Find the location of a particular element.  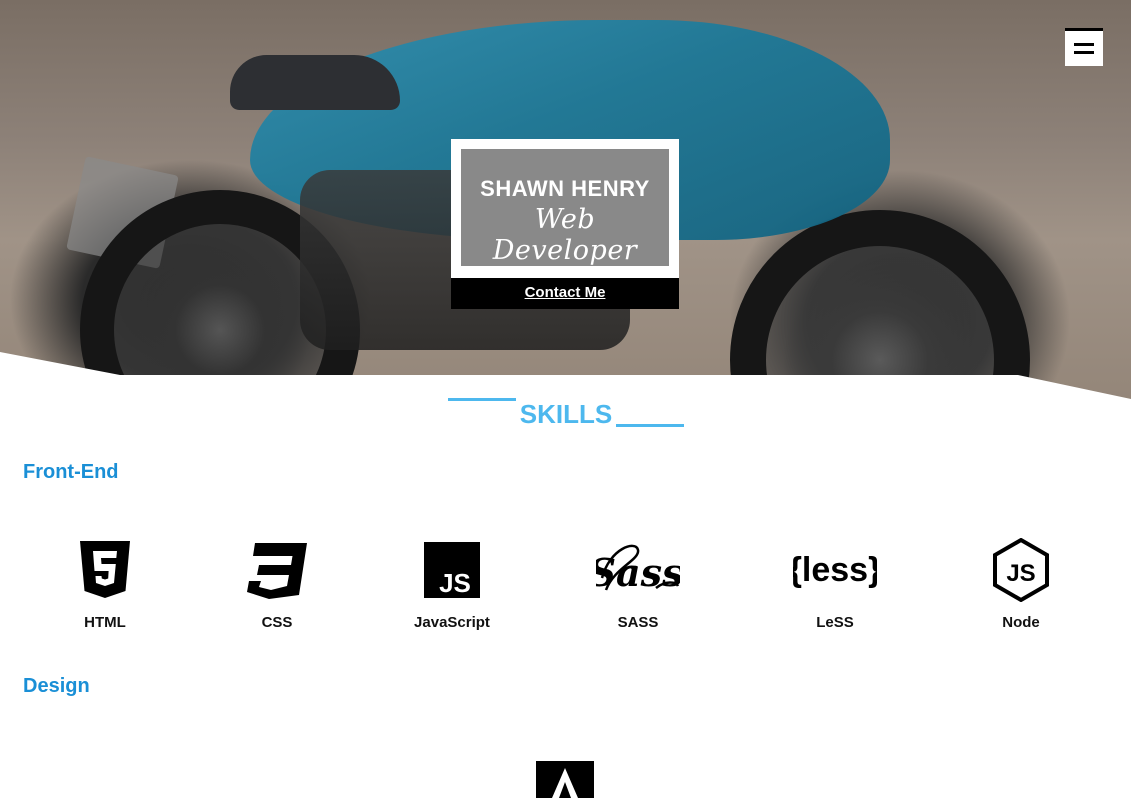

less-icon: {less} is located at coordinates (835, 570).